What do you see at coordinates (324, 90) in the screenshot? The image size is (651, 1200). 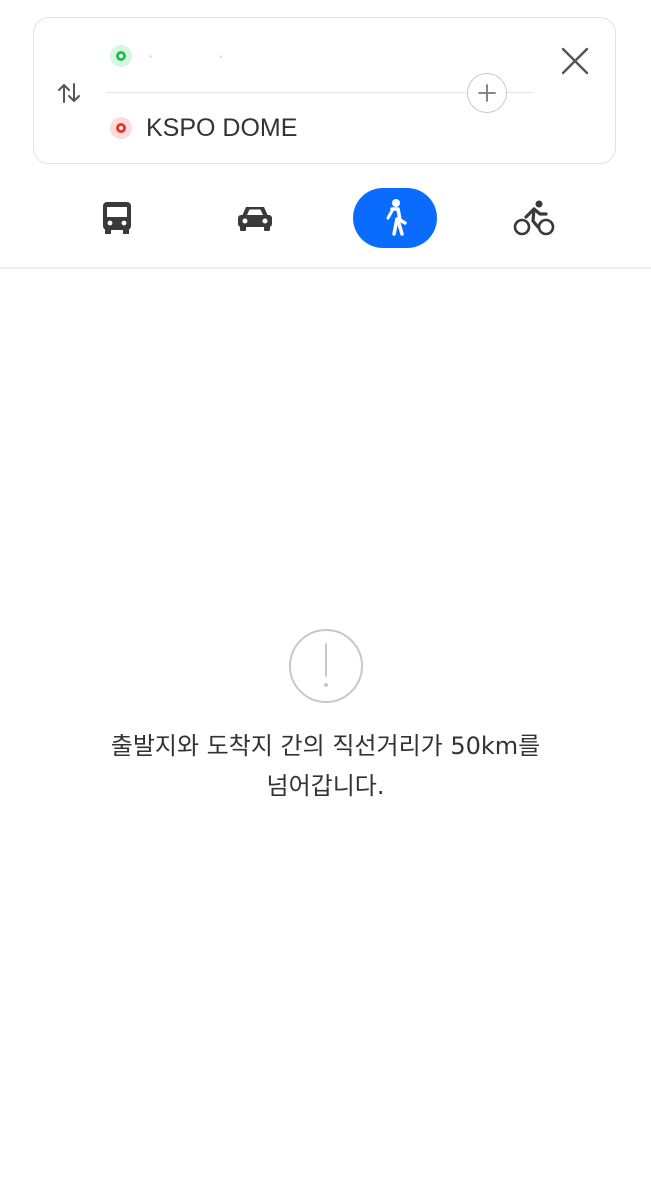 I see `route-search-card: · · KSPO DOME` at bounding box center [324, 90].